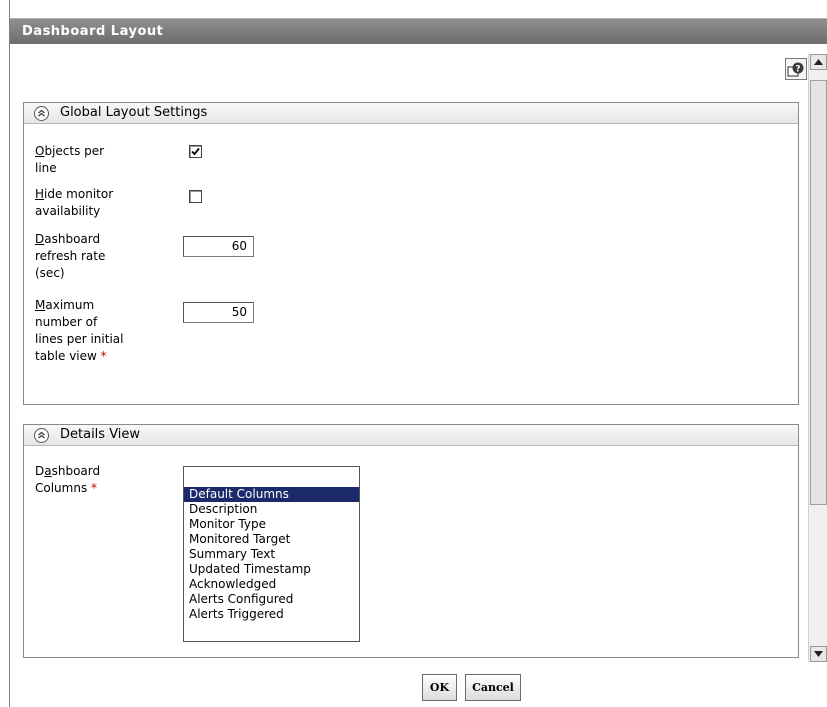  Describe the element at coordinates (74, 202) in the screenshot. I see `hide-monitor-availability-label: Hide monitor availability` at that location.